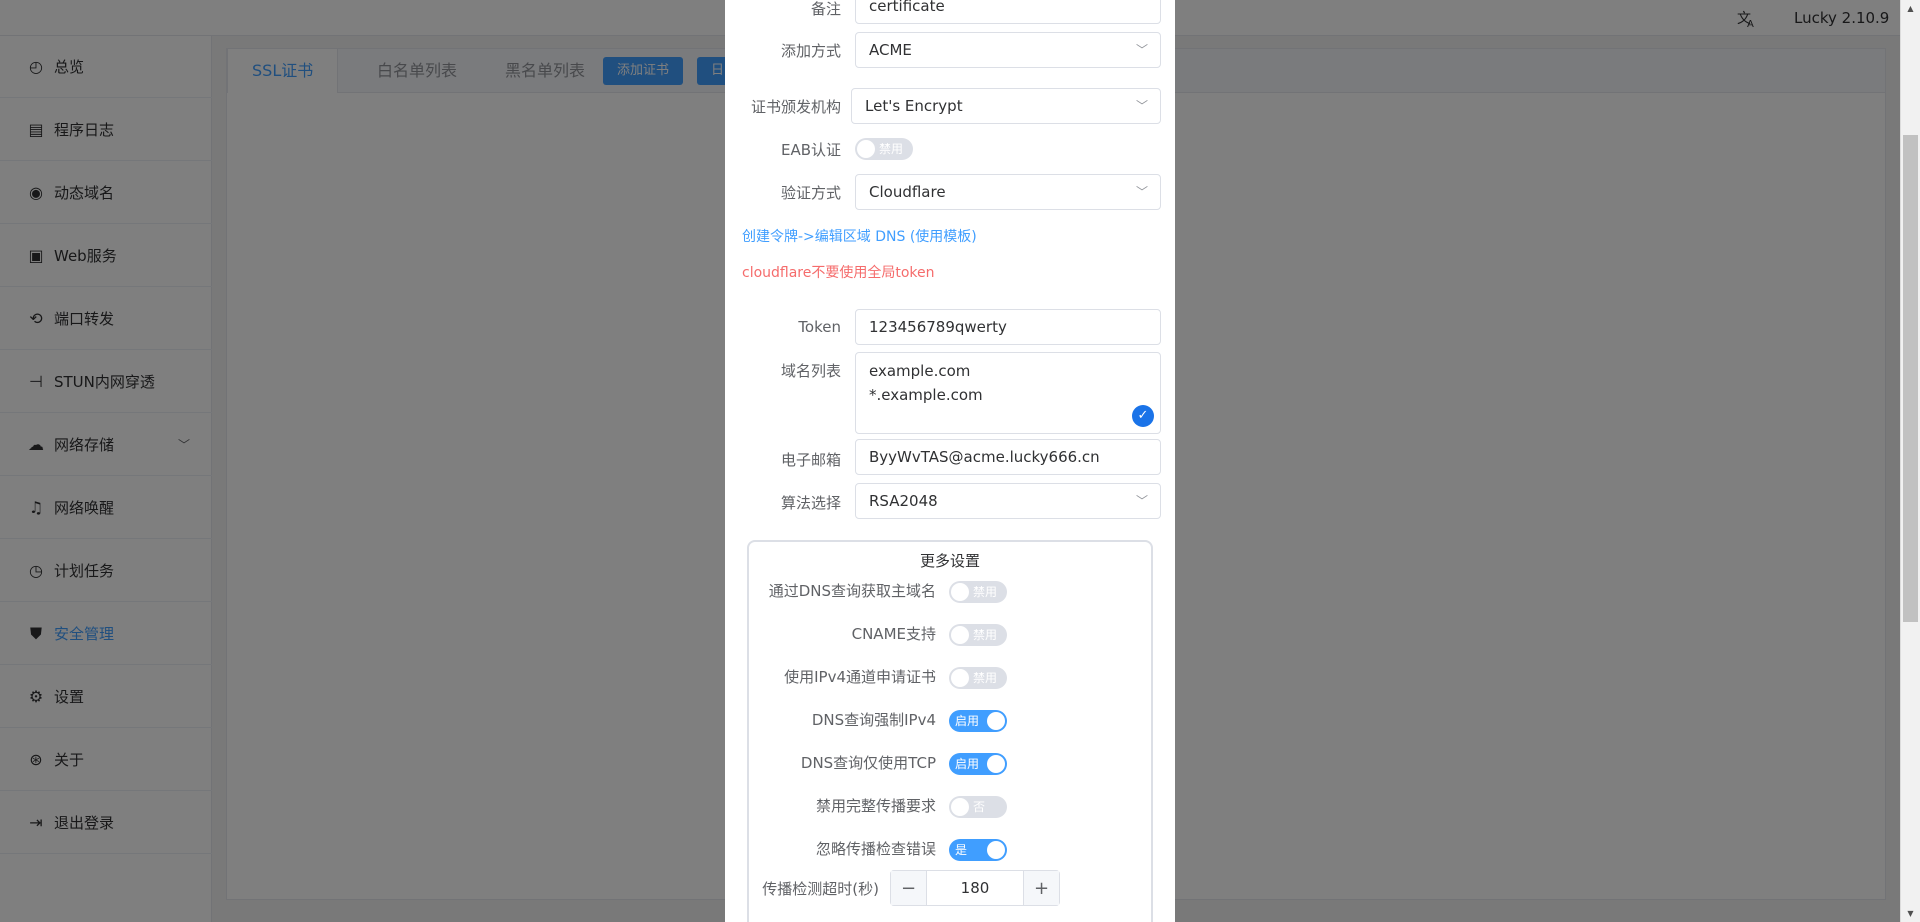 This screenshot has height=922, width=1920. What do you see at coordinates (819, 327) in the screenshot?
I see `token-label: Token` at bounding box center [819, 327].